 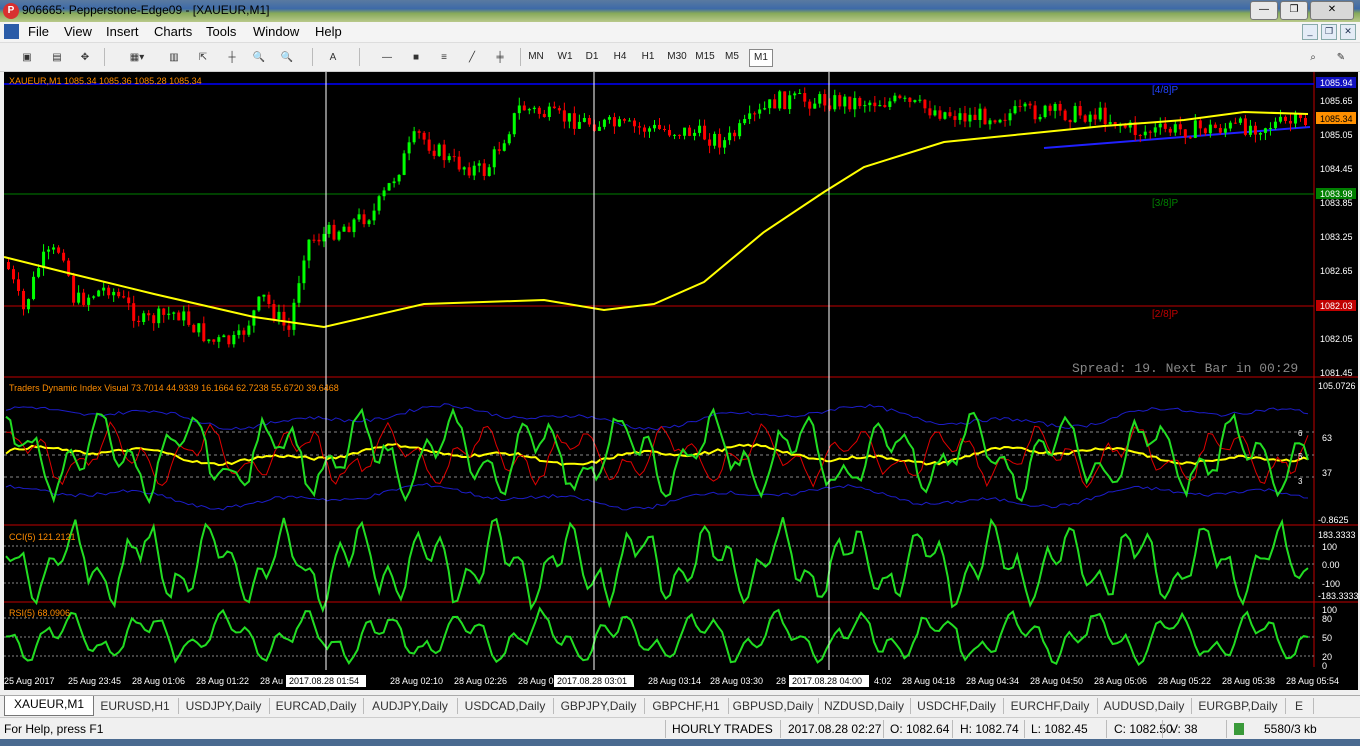 What do you see at coordinates (472, 57) in the screenshot?
I see `trendline-icon: ╱` at bounding box center [472, 57].